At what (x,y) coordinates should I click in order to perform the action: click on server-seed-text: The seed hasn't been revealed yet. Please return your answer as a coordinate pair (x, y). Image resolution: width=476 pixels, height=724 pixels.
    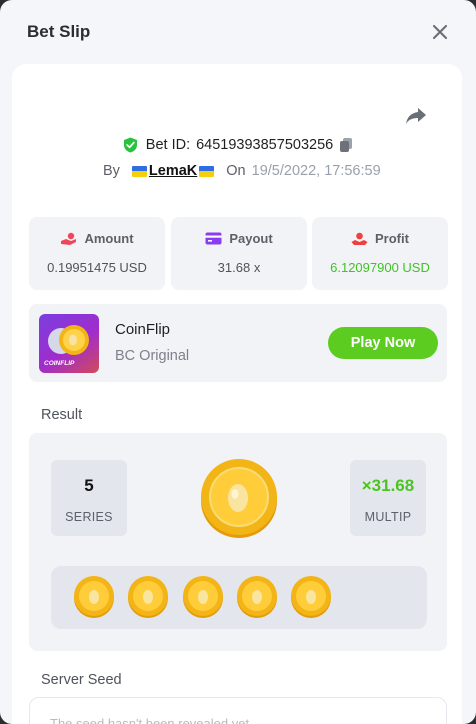
    Looking at the image, I should click on (150, 720).